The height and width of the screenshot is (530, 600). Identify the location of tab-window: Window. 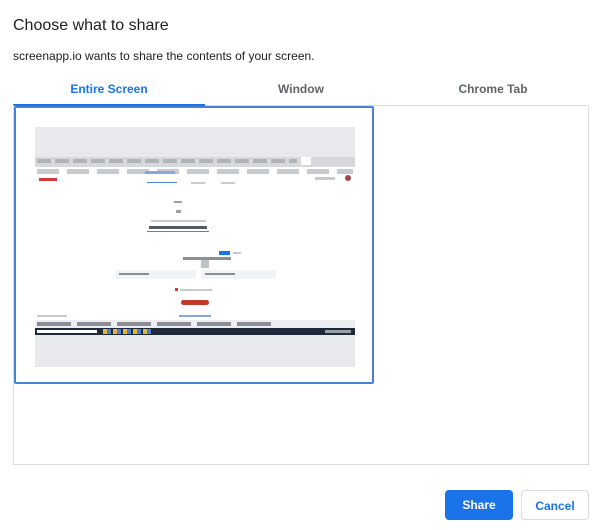
(301, 92).